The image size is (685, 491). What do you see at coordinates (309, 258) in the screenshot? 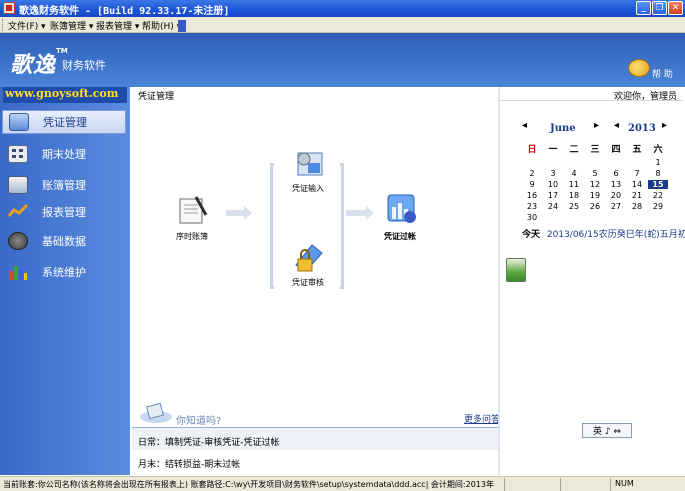
I see `voucher-audit-icon` at bounding box center [309, 258].